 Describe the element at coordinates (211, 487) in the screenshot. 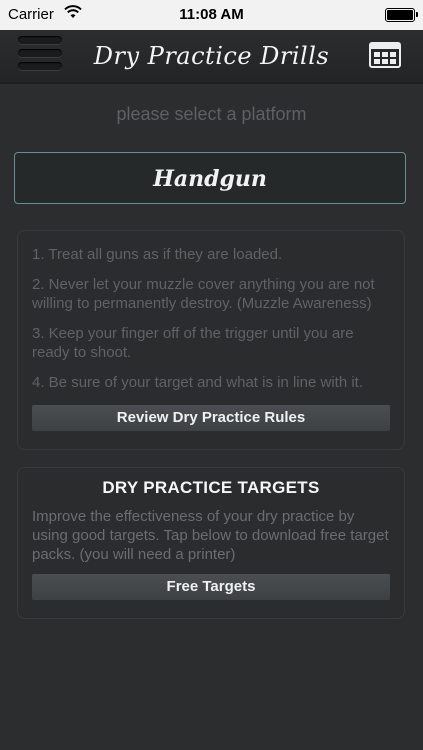

I see `targets-title: DRY PRACTICE TARGETS` at that location.